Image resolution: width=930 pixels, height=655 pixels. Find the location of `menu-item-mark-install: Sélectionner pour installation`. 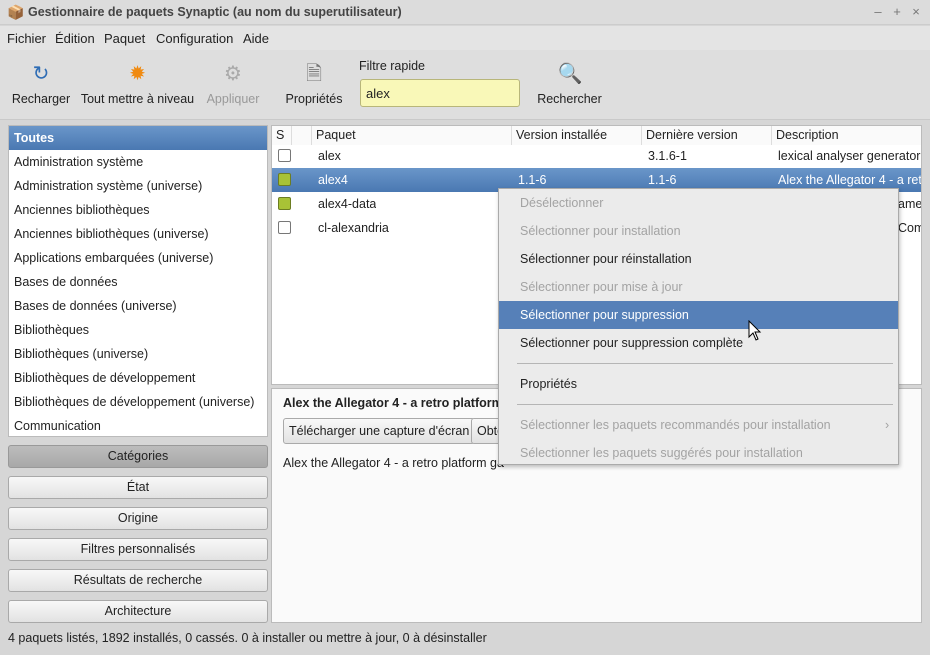

menu-item-mark-install: Sélectionner pour installation is located at coordinates (698, 231).